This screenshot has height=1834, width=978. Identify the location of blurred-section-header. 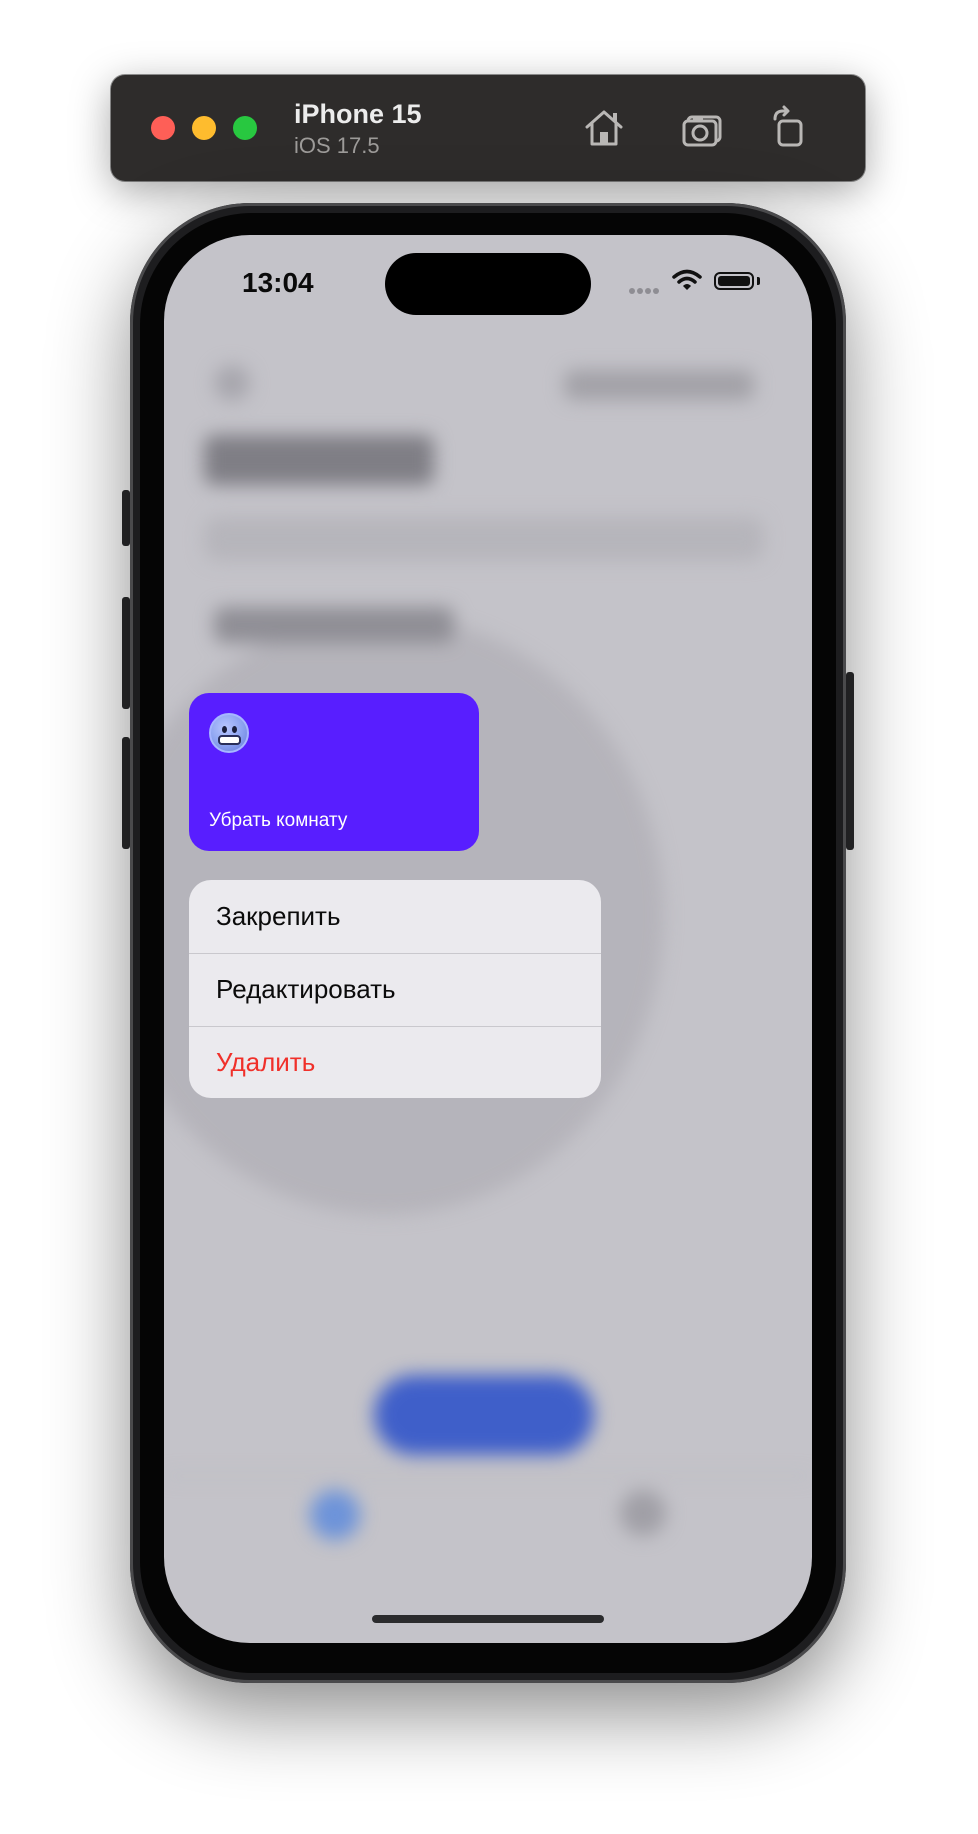
(334, 625).